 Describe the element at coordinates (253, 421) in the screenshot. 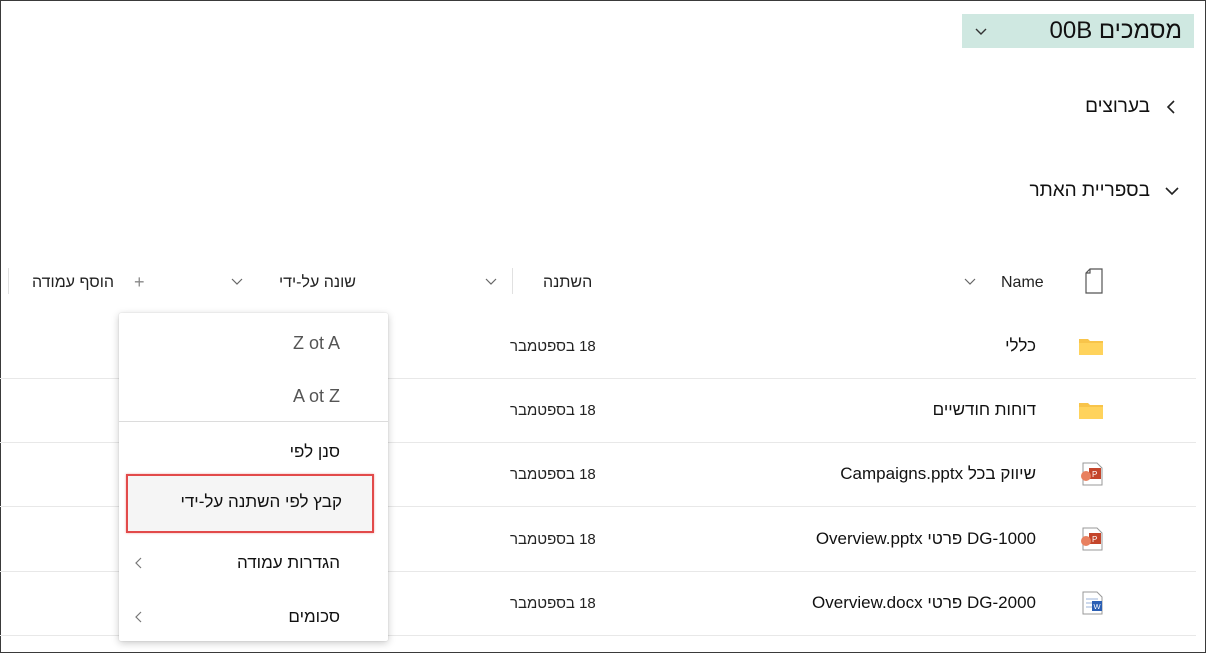

I see `menu-divider` at that location.